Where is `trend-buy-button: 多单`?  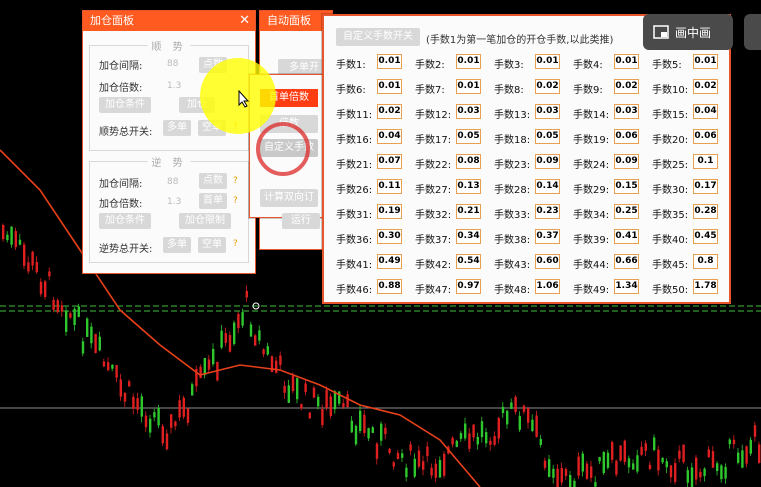 trend-buy-button: 多单 is located at coordinates (177, 128).